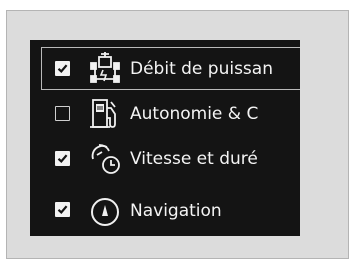 The image size is (355, 265). Describe the element at coordinates (176, 211) in the screenshot. I see `menu-item-label: Navigation` at that location.